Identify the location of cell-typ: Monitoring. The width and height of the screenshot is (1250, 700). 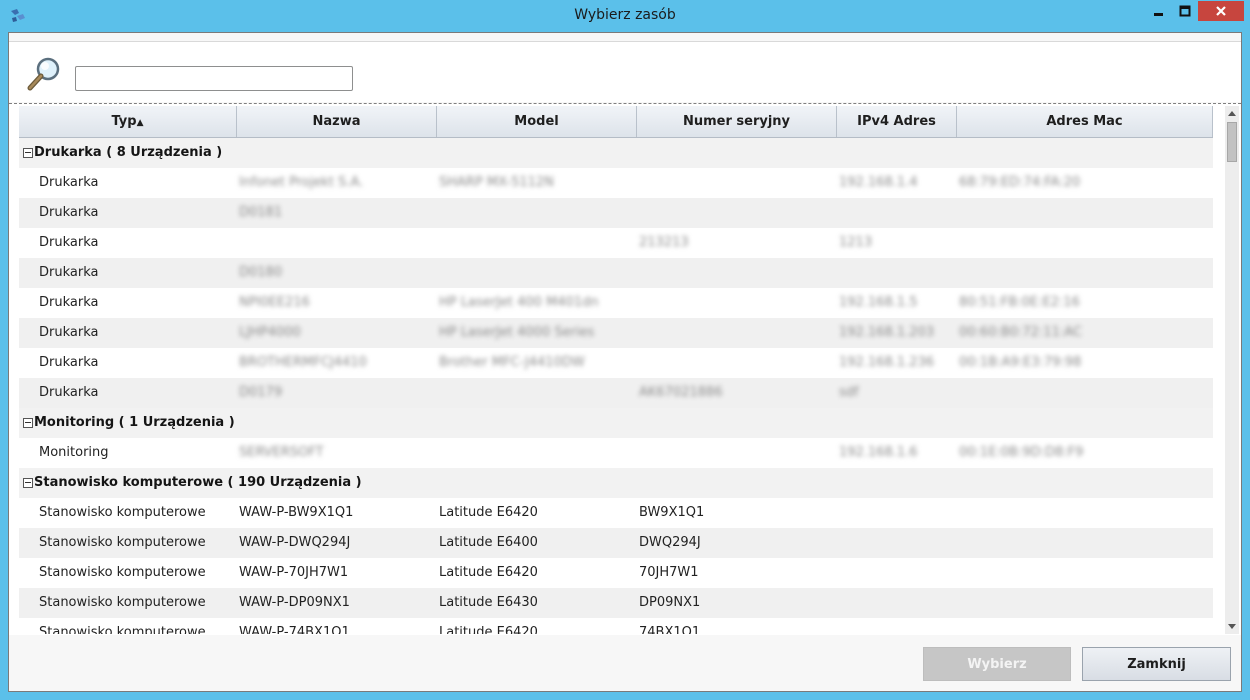
(74, 452).